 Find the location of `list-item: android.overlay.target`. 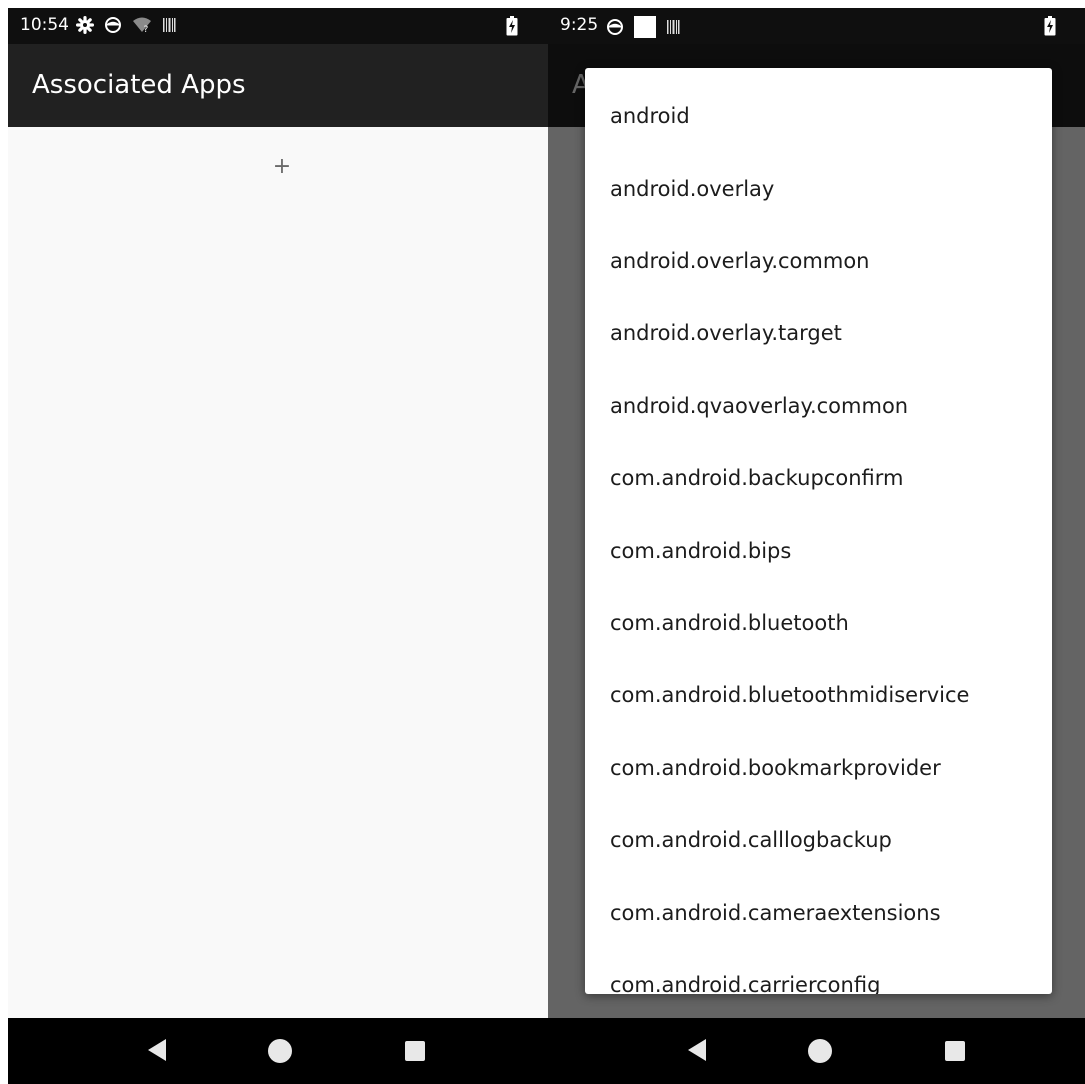

list-item: android.overlay.target is located at coordinates (726, 333).